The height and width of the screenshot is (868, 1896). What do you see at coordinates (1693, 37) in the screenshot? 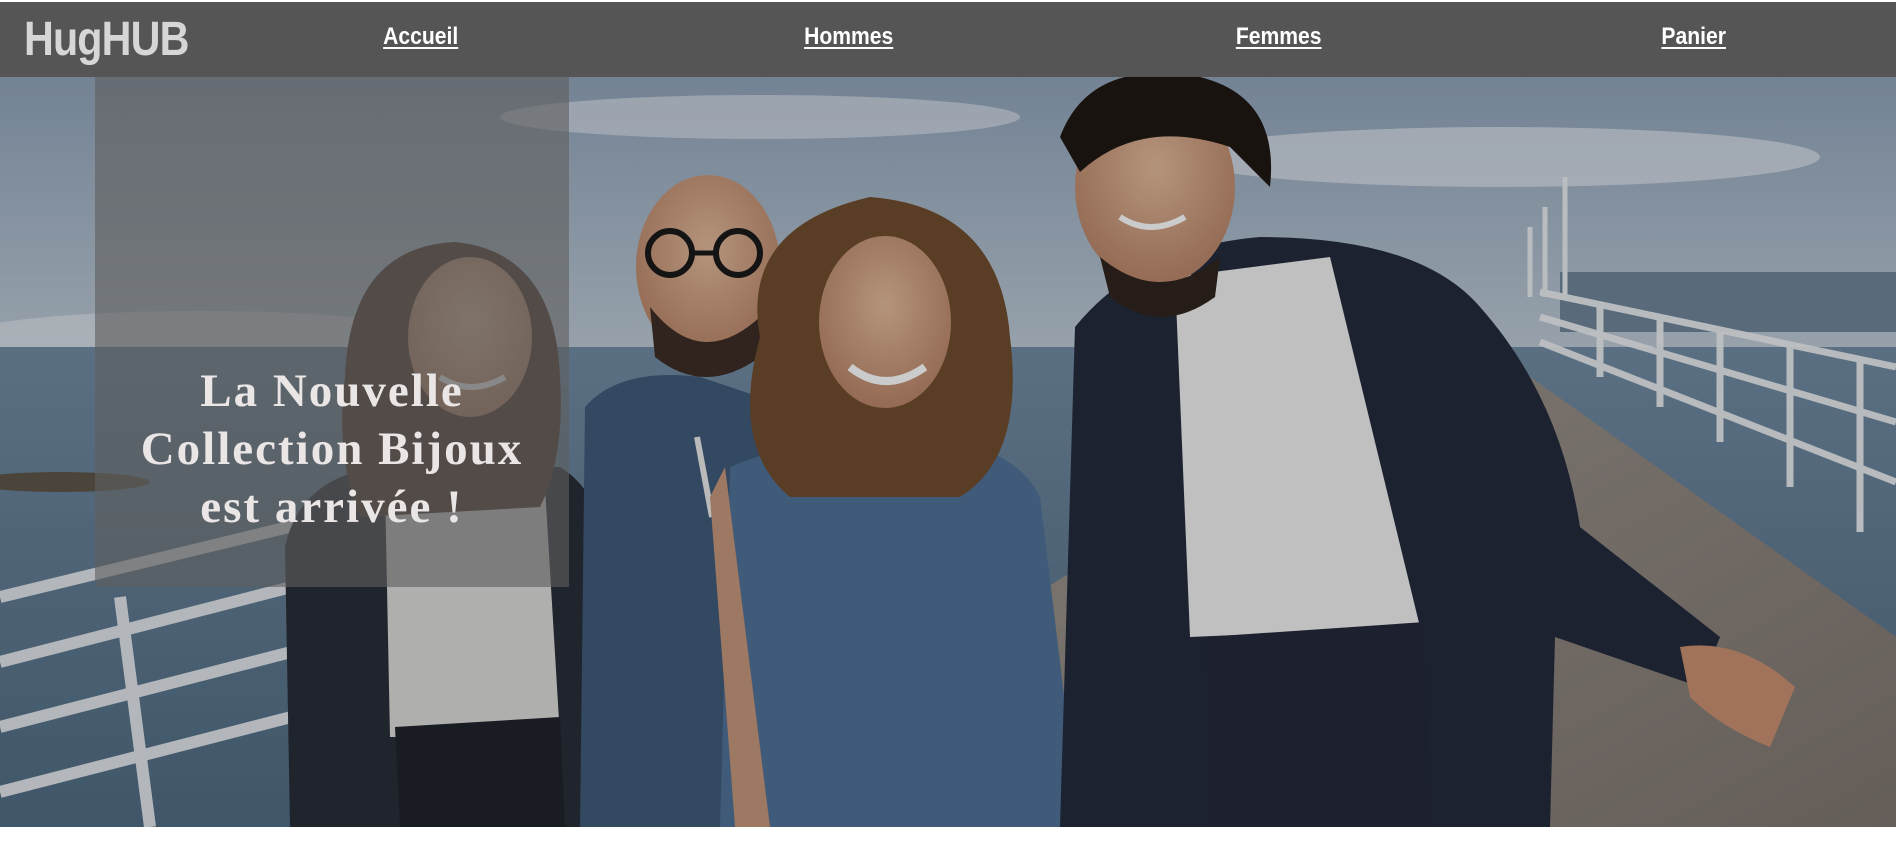
I see `nav-link-panier: Panier` at bounding box center [1693, 37].